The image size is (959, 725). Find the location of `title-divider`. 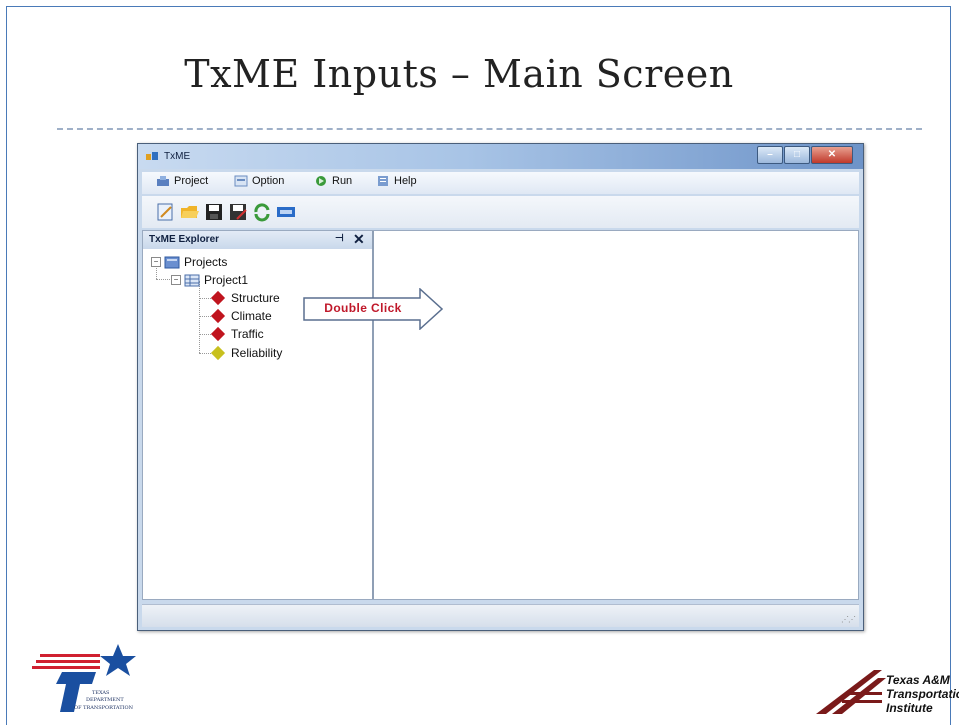

title-divider is located at coordinates (489, 129).